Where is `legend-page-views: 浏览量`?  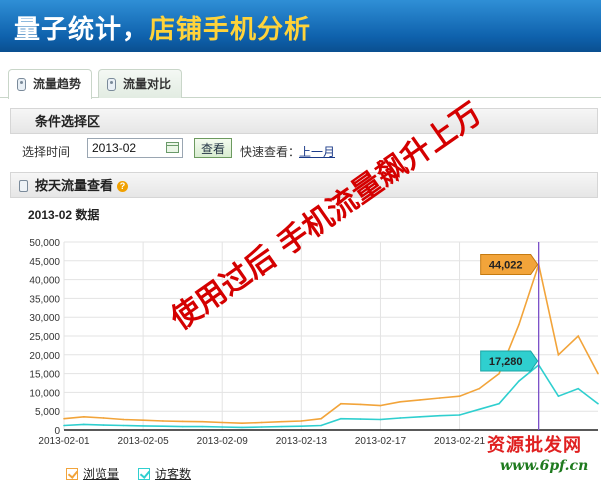
legend-page-views: 浏览量 is located at coordinates (92, 473).